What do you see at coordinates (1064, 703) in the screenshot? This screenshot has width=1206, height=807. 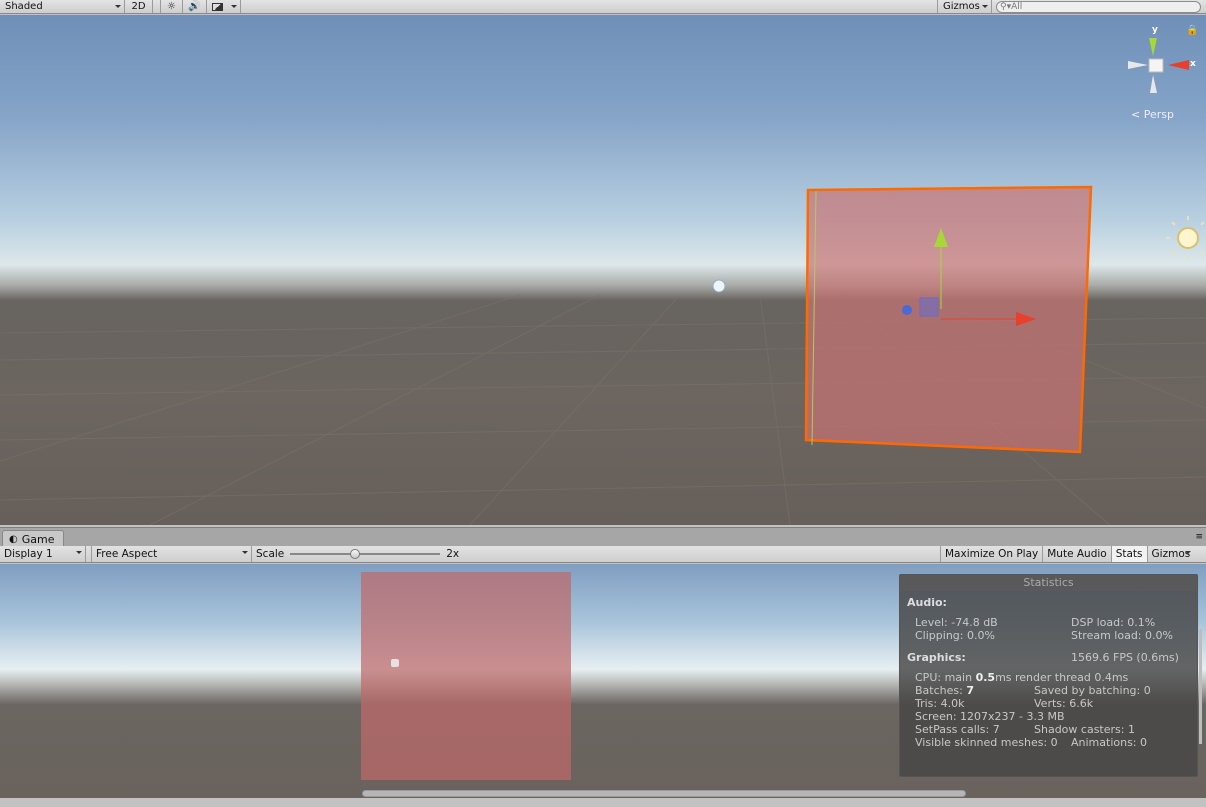 I see `verts-stat: Verts: 6.6k` at bounding box center [1064, 703].